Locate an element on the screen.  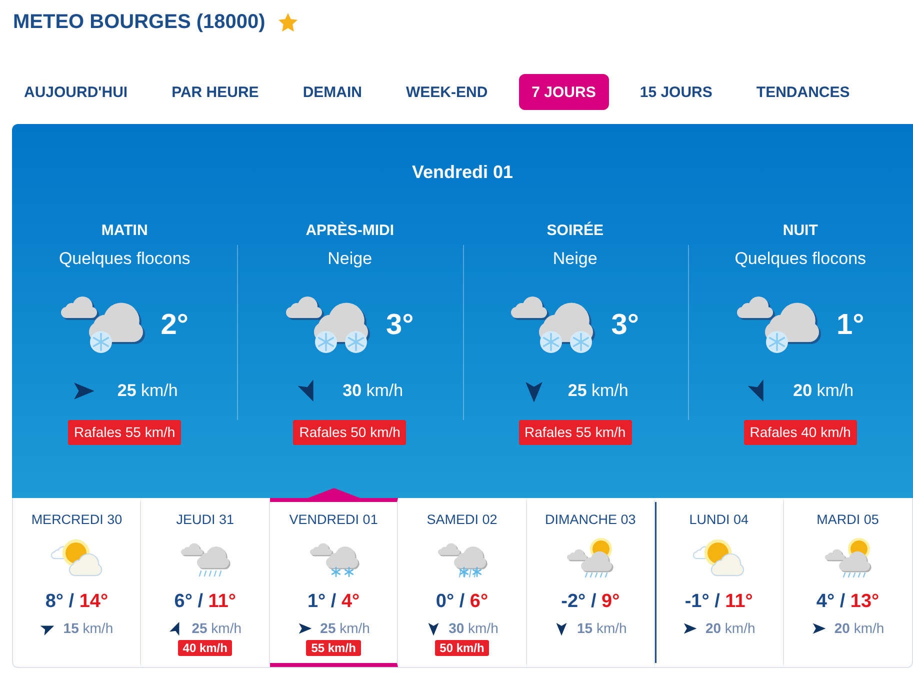
nav-tab: 7 JOURS is located at coordinates (563, 92).